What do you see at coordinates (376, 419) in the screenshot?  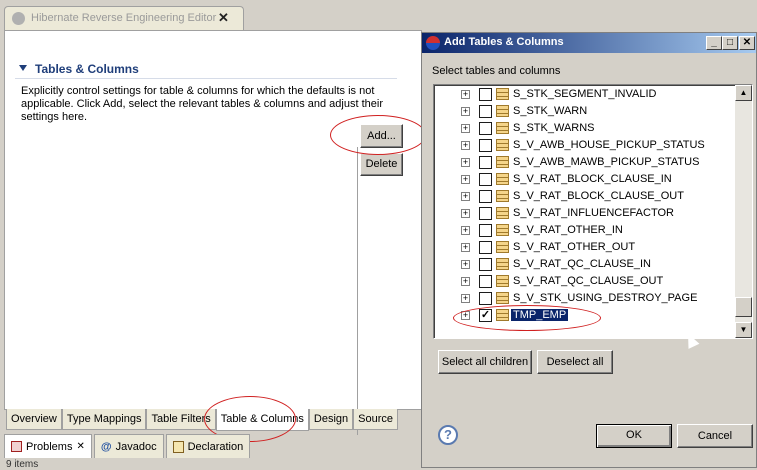 I see `tab-source: Source` at bounding box center [376, 419].